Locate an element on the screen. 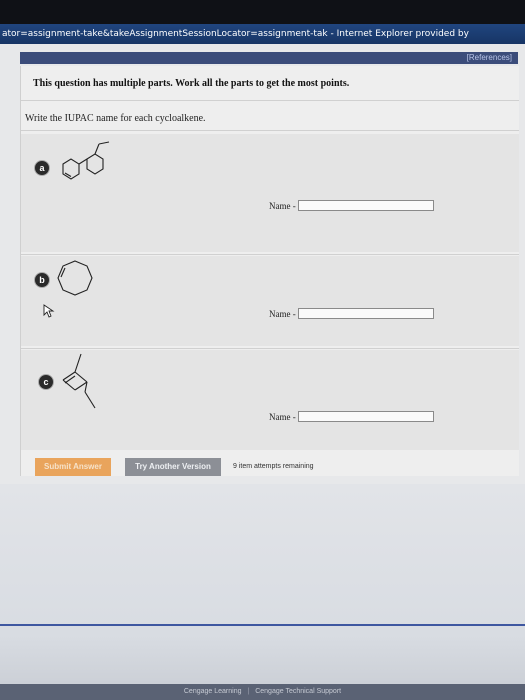  structure-c-icon is located at coordinates (79, 381).